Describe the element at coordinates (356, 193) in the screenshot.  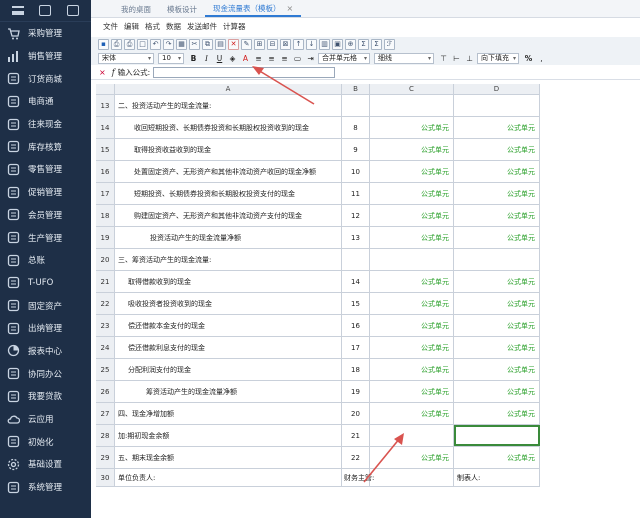
I see `cell-b: 11` at that location.